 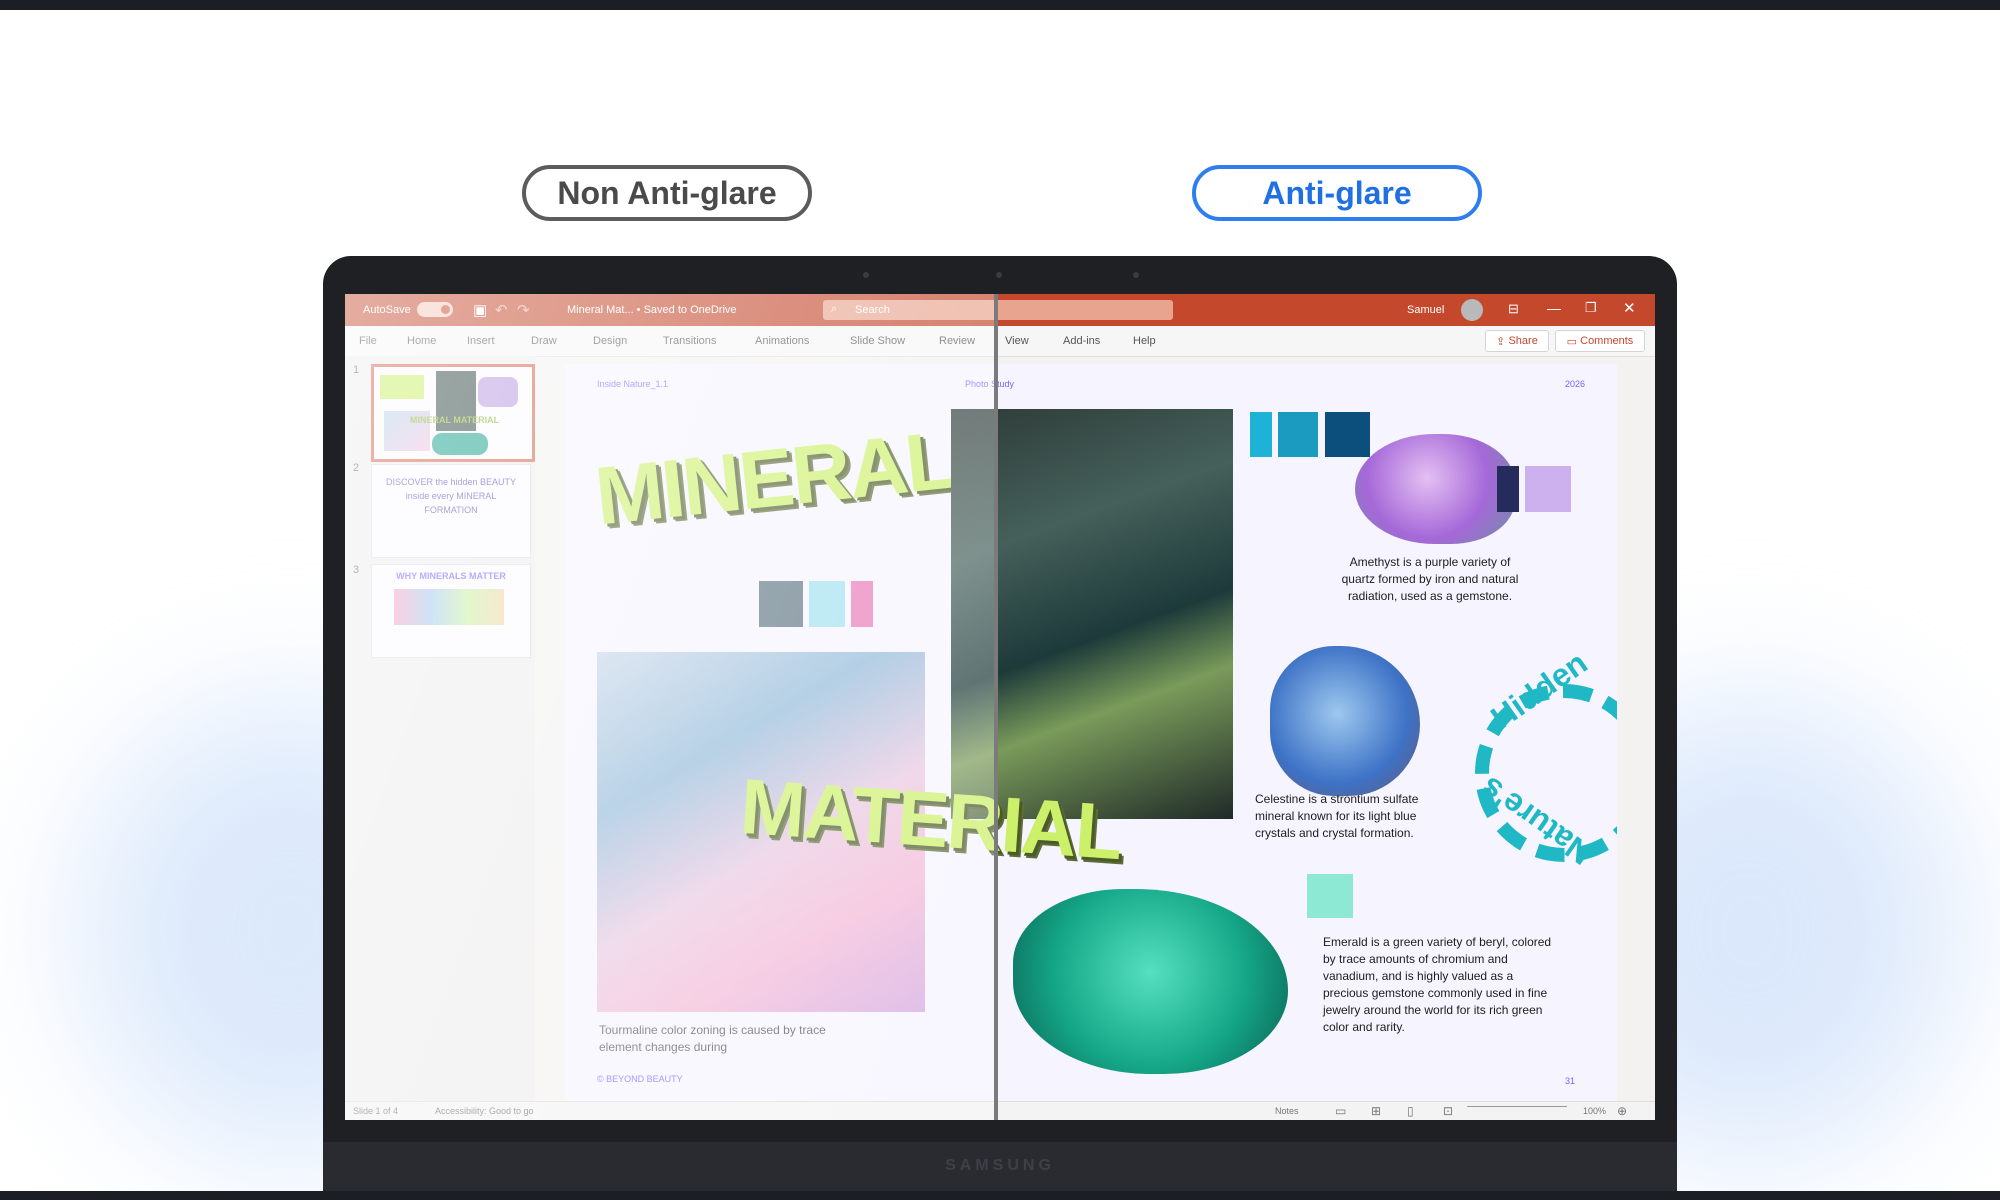 What do you see at coordinates (1410, 1111) in the screenshot?
I see `reading-view-icon: ▯` at bounding box center [1410, 1111].